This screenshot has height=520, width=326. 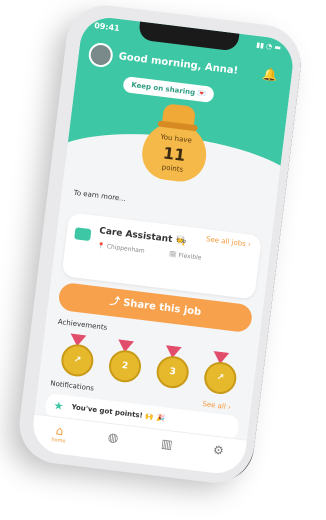 I want to click on medal-share: ↗, so click(x=76, y=355).